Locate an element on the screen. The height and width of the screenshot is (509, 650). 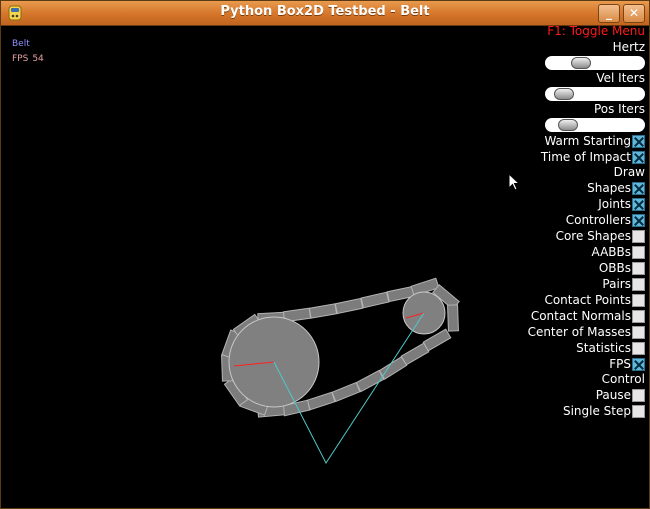
fps-label: FPS is located at coordinates (20, 59).